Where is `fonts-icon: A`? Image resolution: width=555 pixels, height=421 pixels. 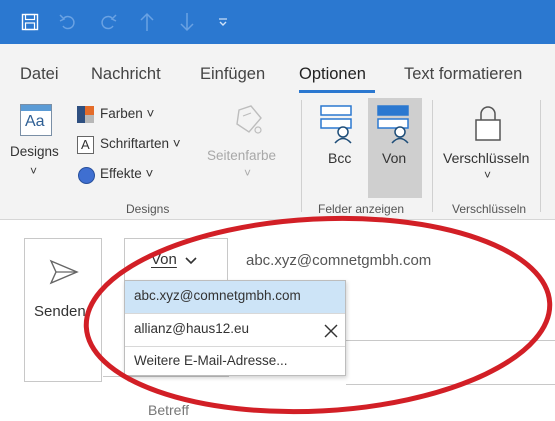 fonts-icon: A is located at coordinates (85, 145).